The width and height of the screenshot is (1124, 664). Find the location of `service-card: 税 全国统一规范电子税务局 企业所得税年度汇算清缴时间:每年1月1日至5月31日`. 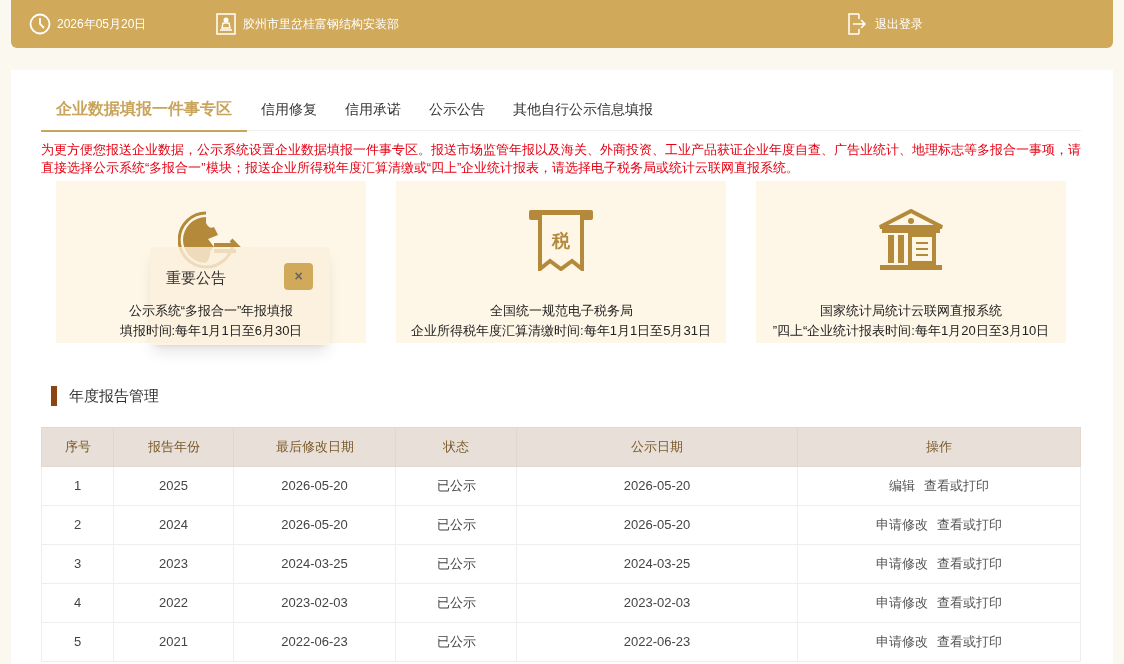

service-card: 税 全国统一规范电子税务局 企业所得税年度汇算清缴时间:每年1月1日至5月31日 is located at coordinates (561, 262).